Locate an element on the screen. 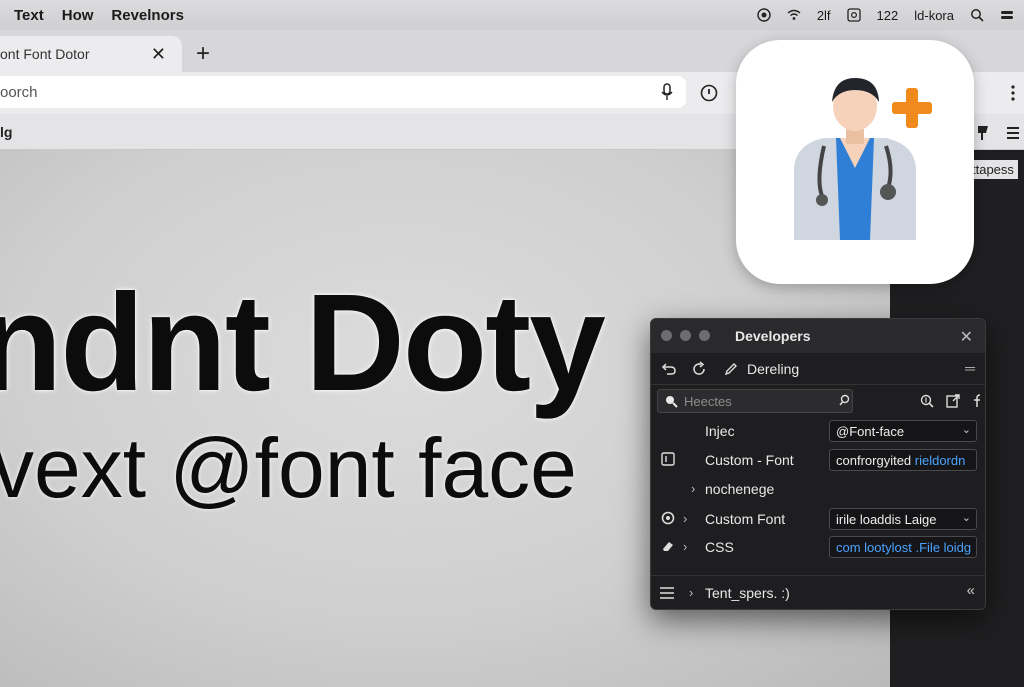 The height and width of the screenshot is (687, 1024). pencil-icon is located at coordinates (731, 369).